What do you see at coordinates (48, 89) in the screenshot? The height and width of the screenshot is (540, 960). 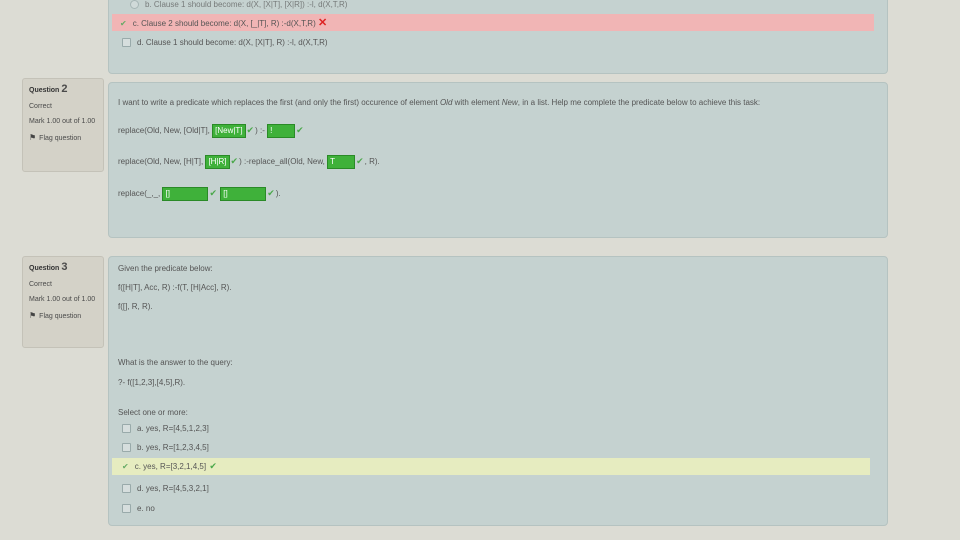 I see `question-title: Question 2` at bounding box center [48, 89].